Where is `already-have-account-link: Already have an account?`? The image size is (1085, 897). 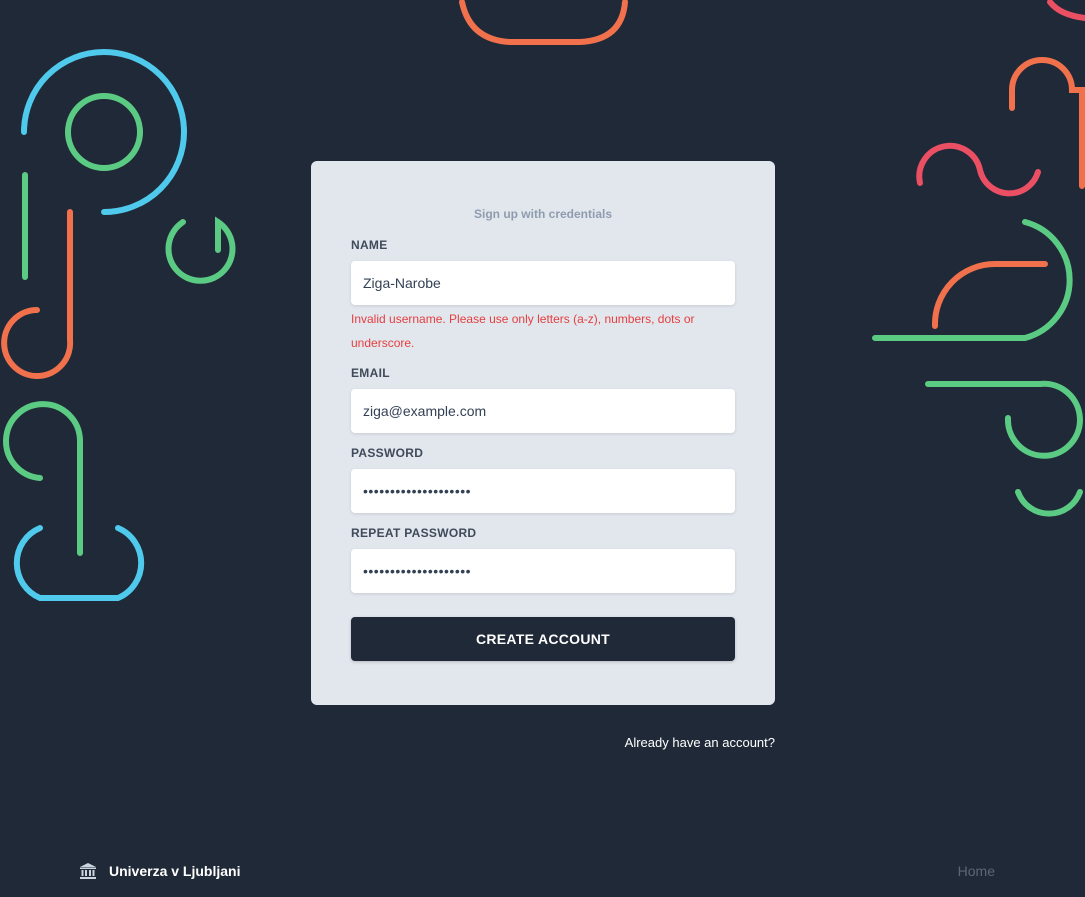 already-have-account-link: Already have an account? is located at coordinates (667, 742).